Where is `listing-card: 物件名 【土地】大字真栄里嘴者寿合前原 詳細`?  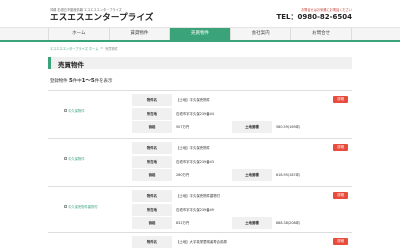
listing-card: 物件名 【土地】大字真栄里嘴者寿合前原 詳細 is located at coordinates (200, 241).